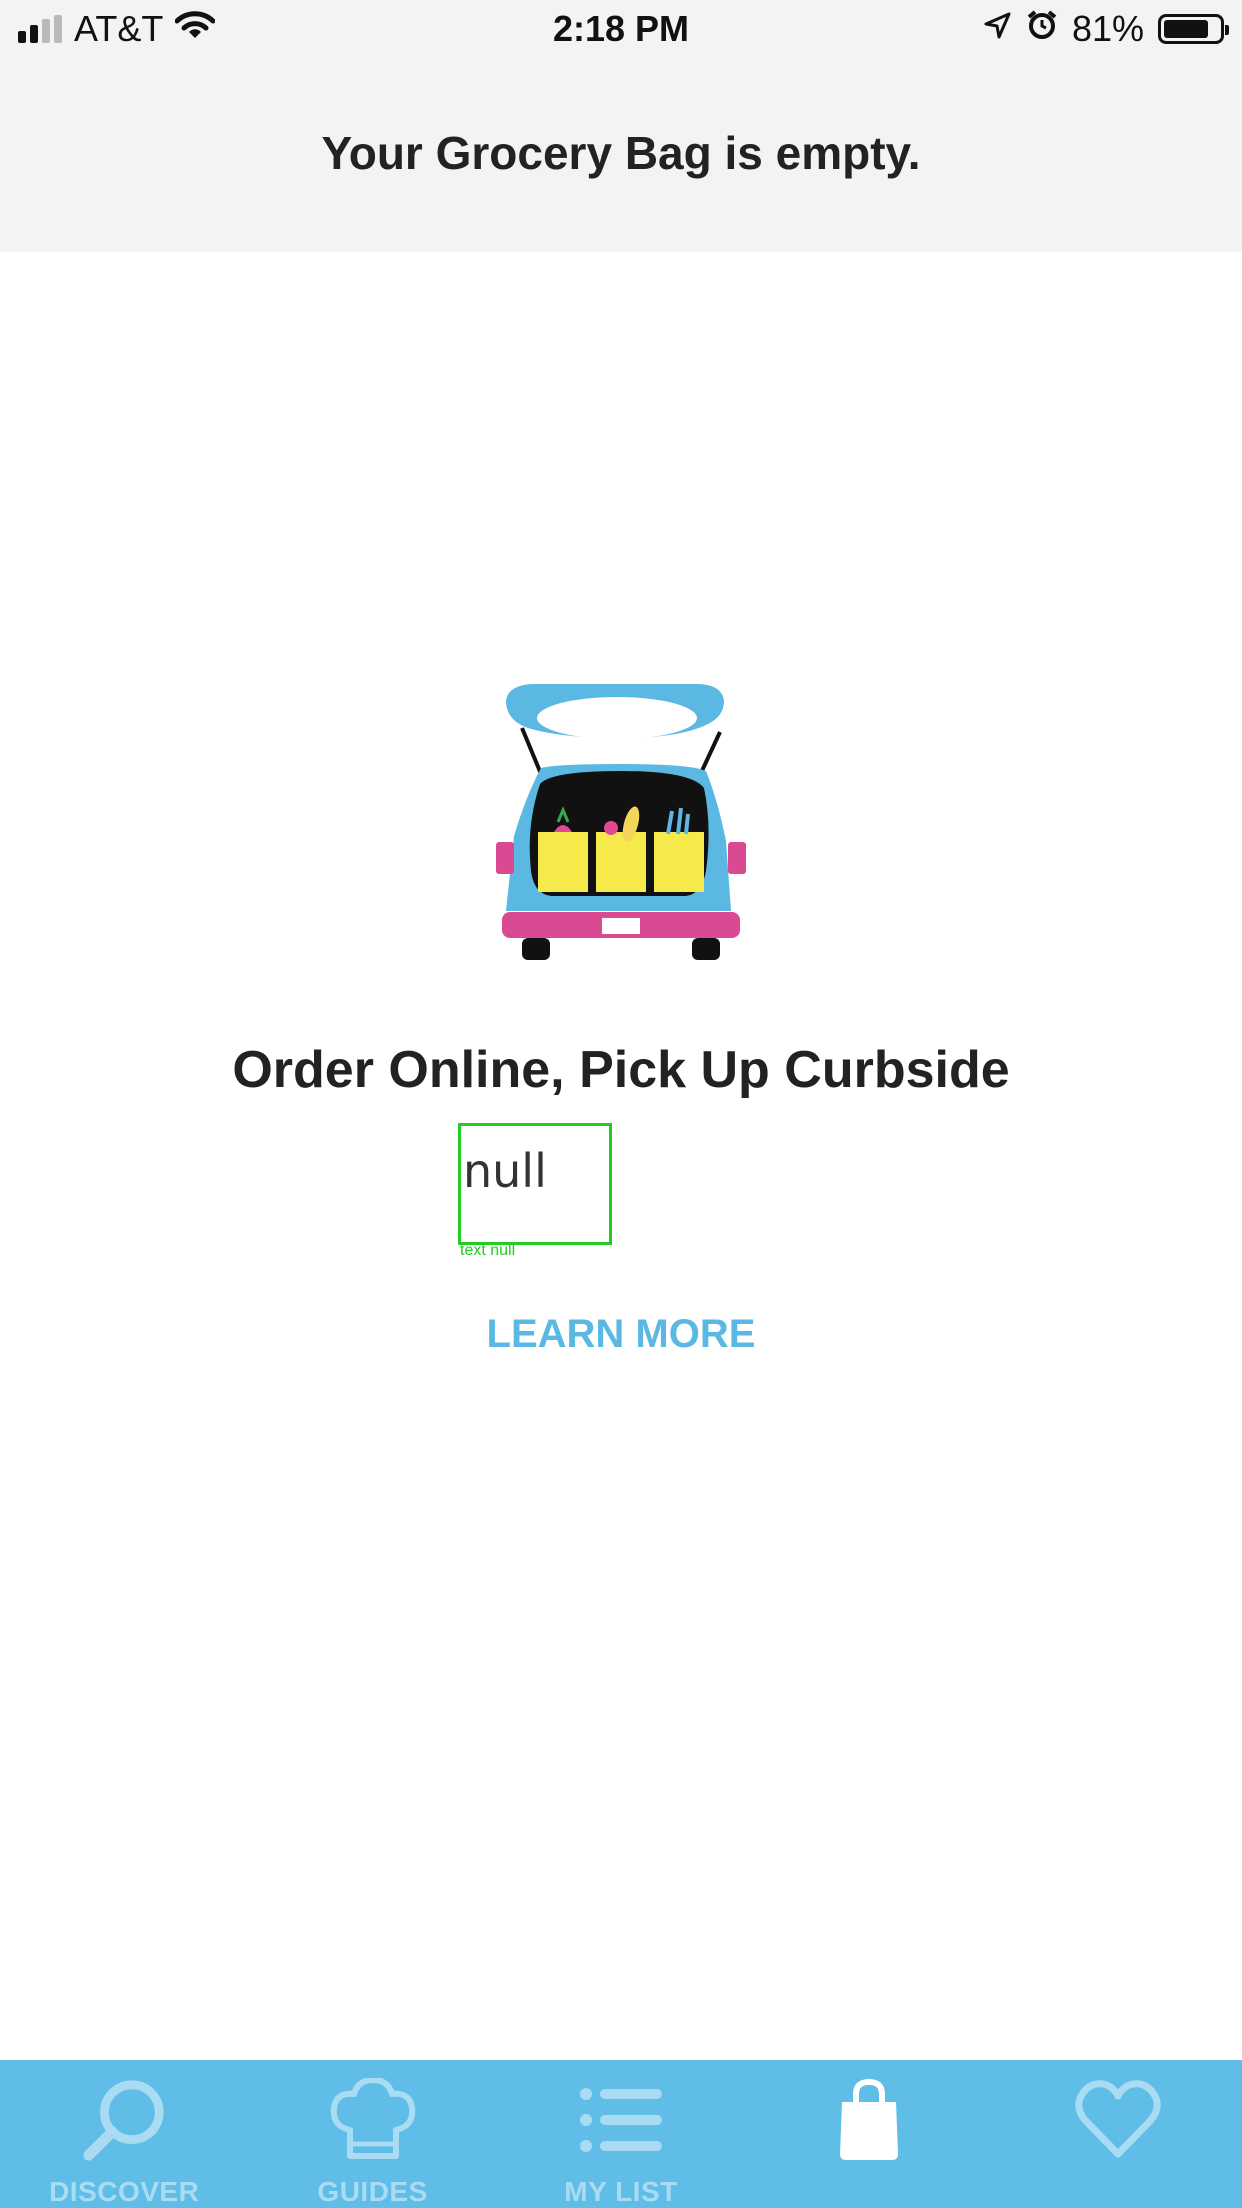  Describe the element at coordinates (124, 2191) in the screenshot. I see `tab-discover-label: DISCOVER` at that location.